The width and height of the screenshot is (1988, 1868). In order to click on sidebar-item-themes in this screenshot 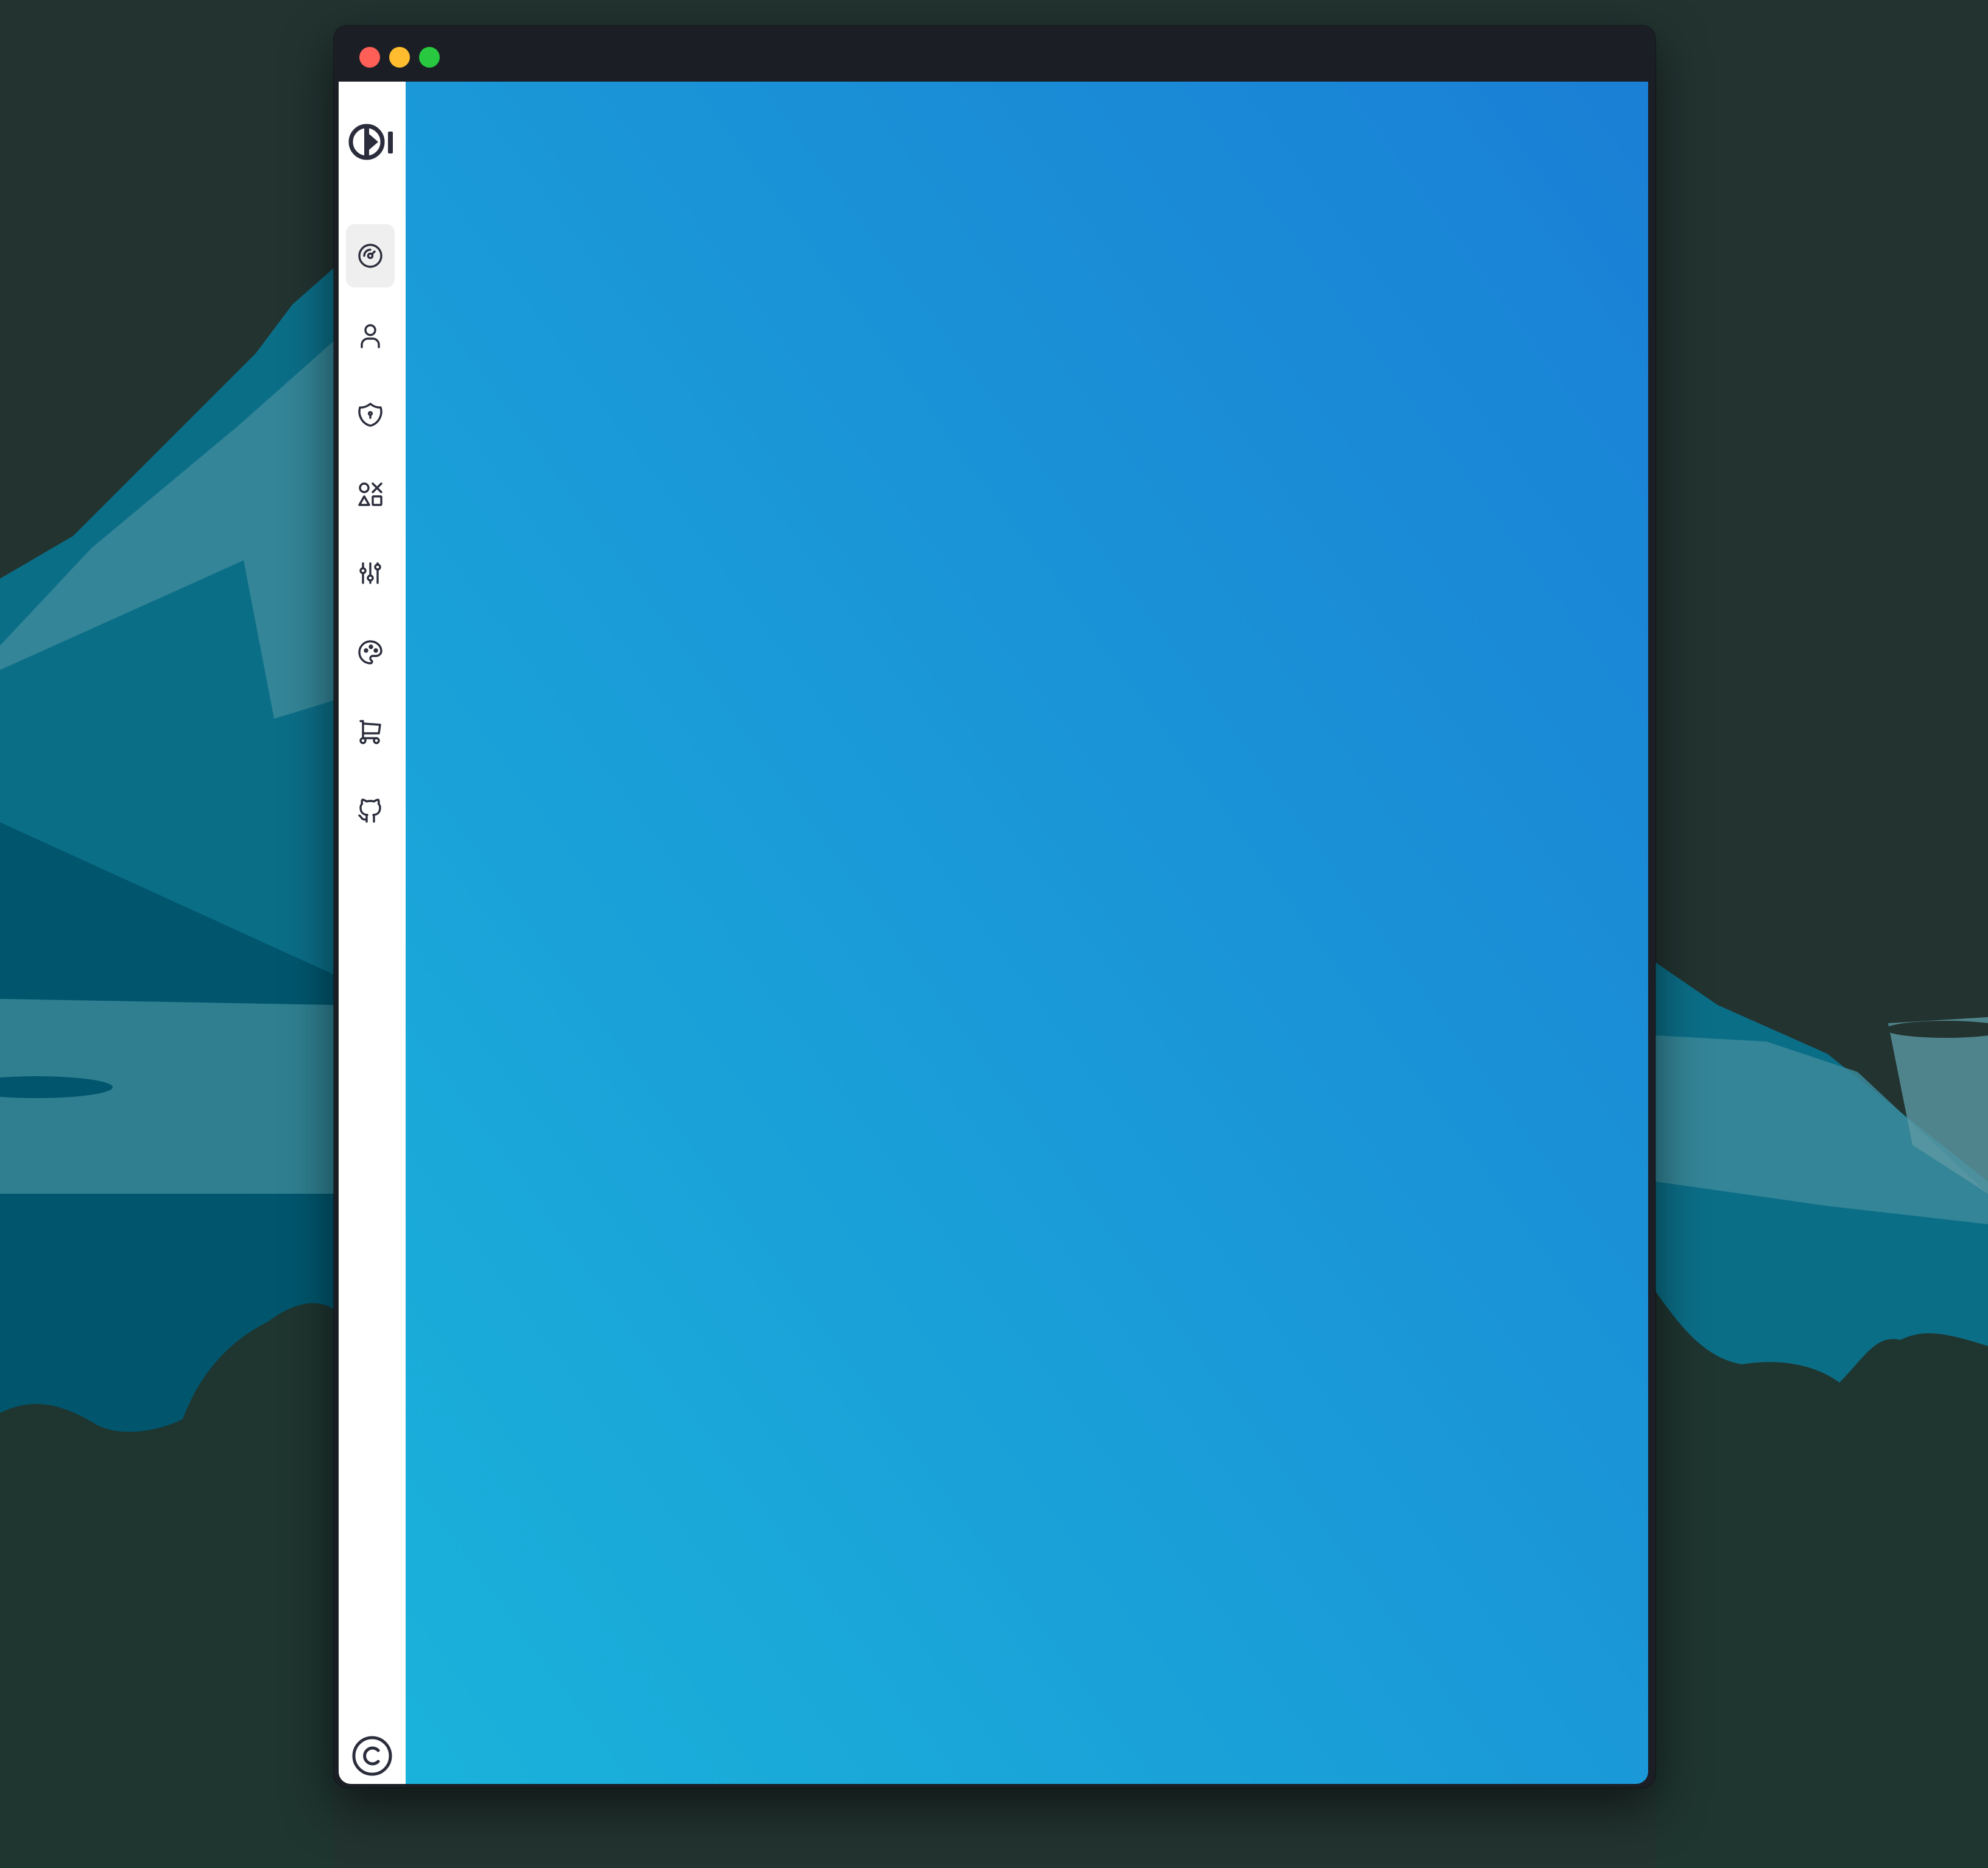, I will do `click(370, 652)`.